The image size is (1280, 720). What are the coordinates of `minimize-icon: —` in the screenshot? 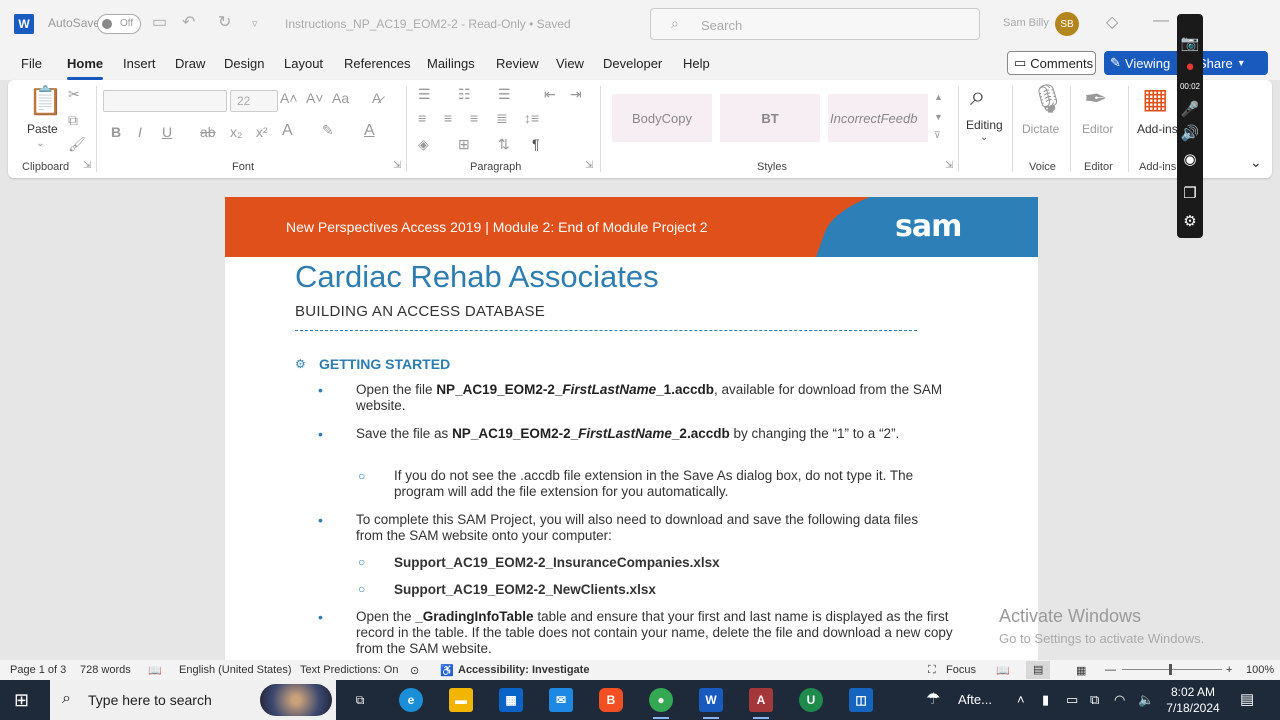 It's located at (1161, 21).